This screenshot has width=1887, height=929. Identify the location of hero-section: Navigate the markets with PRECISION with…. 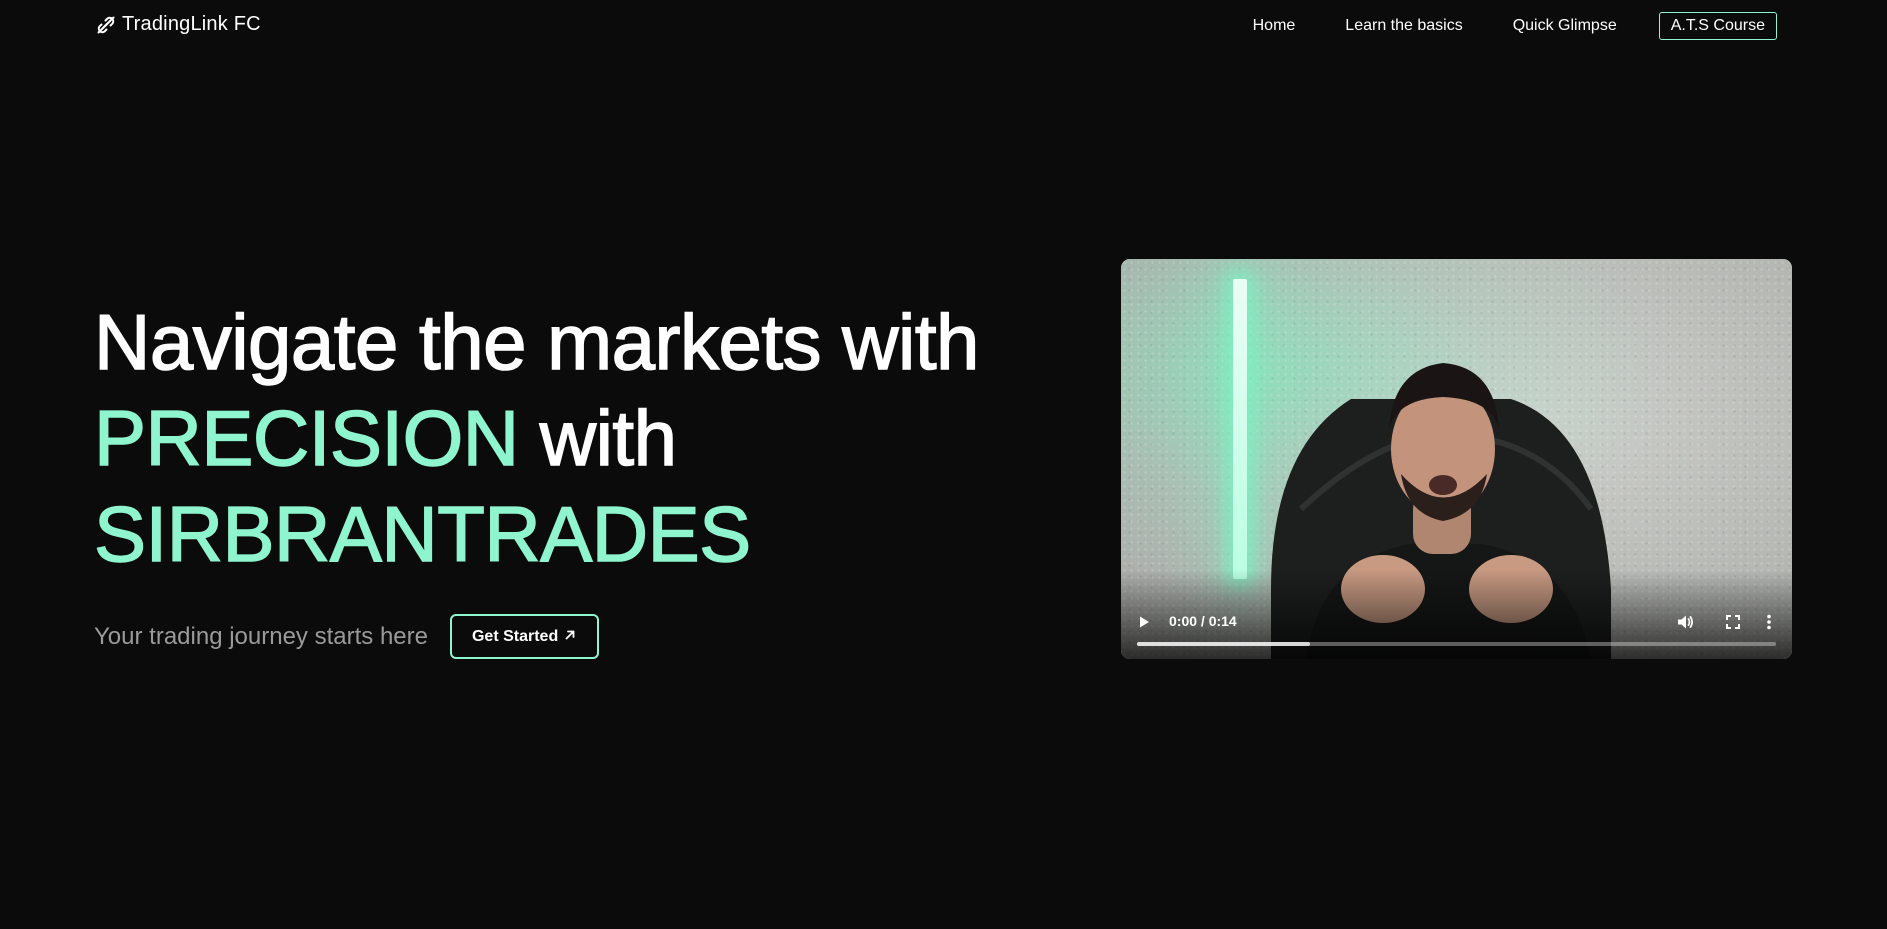
(536, 438).